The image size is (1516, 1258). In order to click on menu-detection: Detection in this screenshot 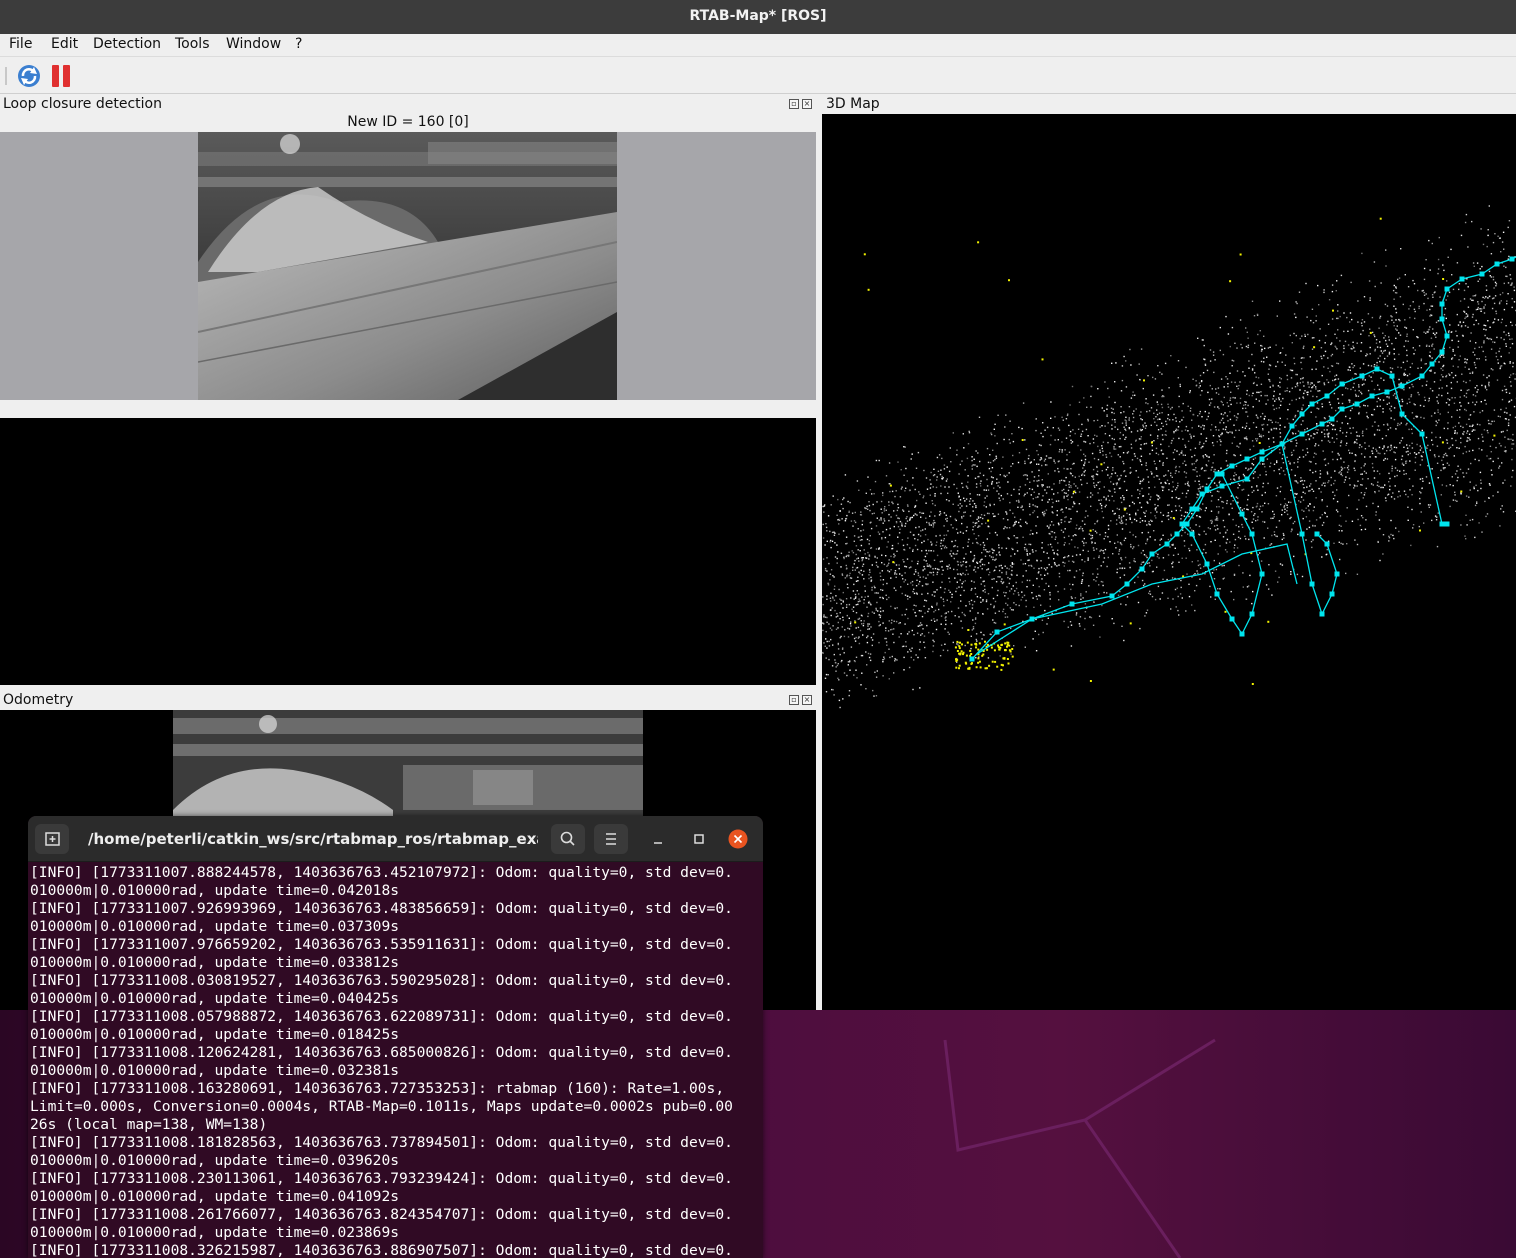, I will do `click(127, 44)`.